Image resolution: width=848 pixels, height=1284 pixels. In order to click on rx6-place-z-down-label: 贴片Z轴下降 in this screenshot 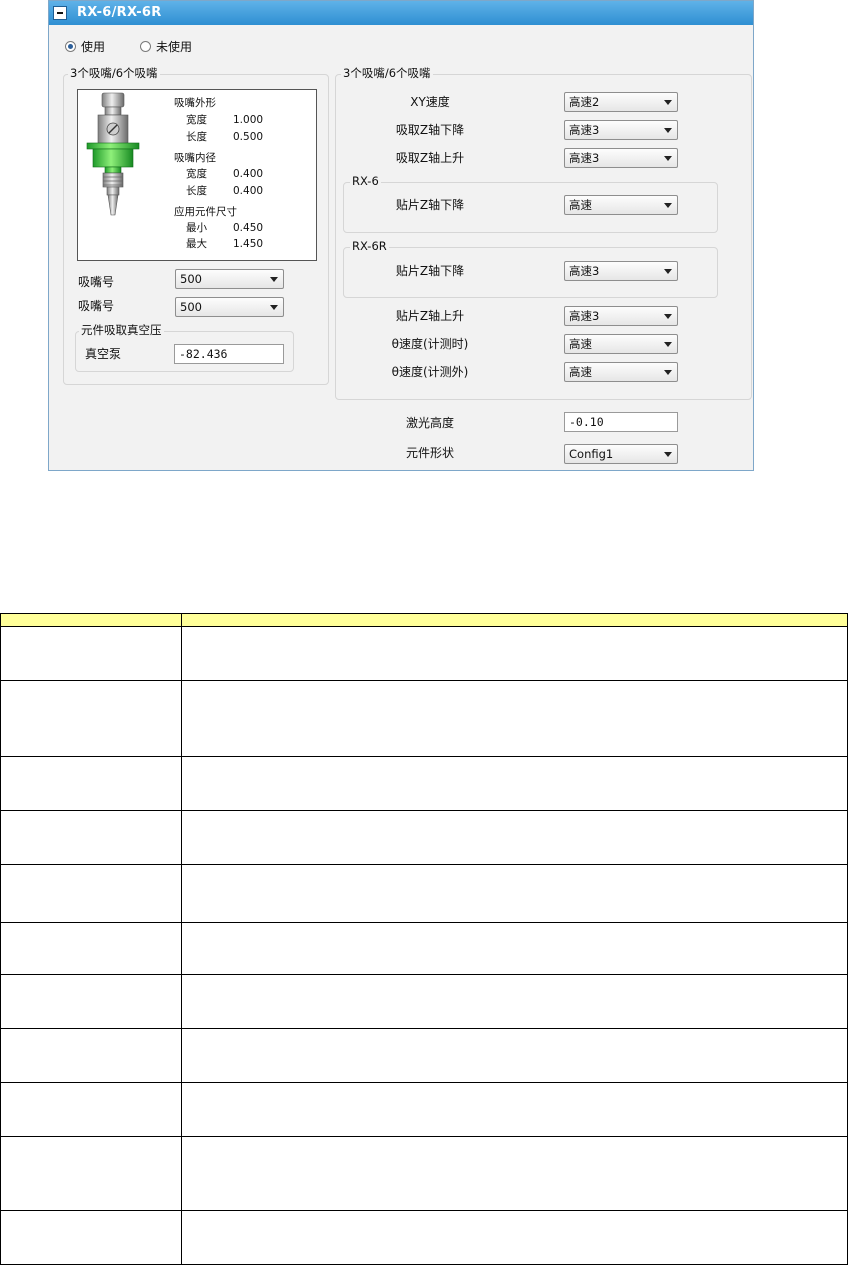, I will do `click(430, 205)`.